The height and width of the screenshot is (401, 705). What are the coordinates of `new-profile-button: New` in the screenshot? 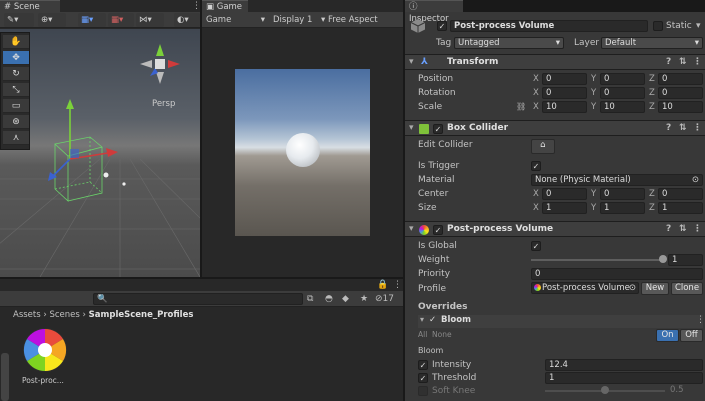 It's located at (655, 288).